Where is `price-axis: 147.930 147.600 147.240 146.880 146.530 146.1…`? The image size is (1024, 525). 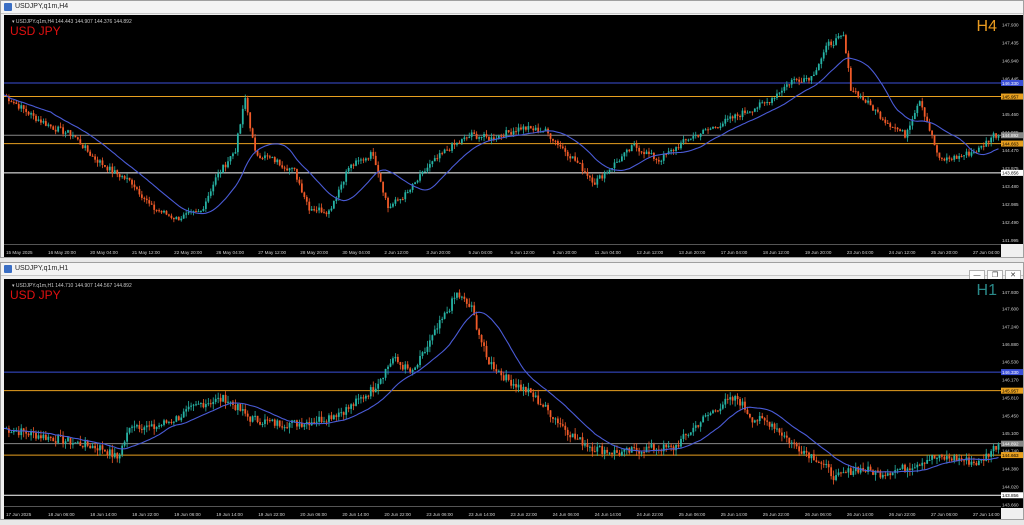
price-axis: 147.930 147.600 147.240 146.880 146.530 146.1… is located at coordinates (1012, 393).